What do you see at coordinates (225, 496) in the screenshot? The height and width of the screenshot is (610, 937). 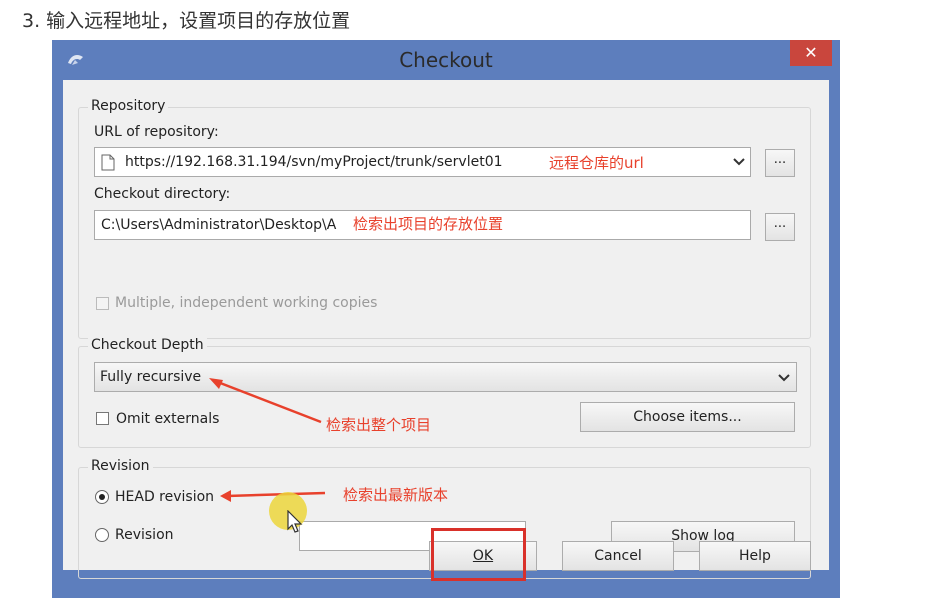 I see `head-revision-arrowhead` at bounding box center [225, 496].